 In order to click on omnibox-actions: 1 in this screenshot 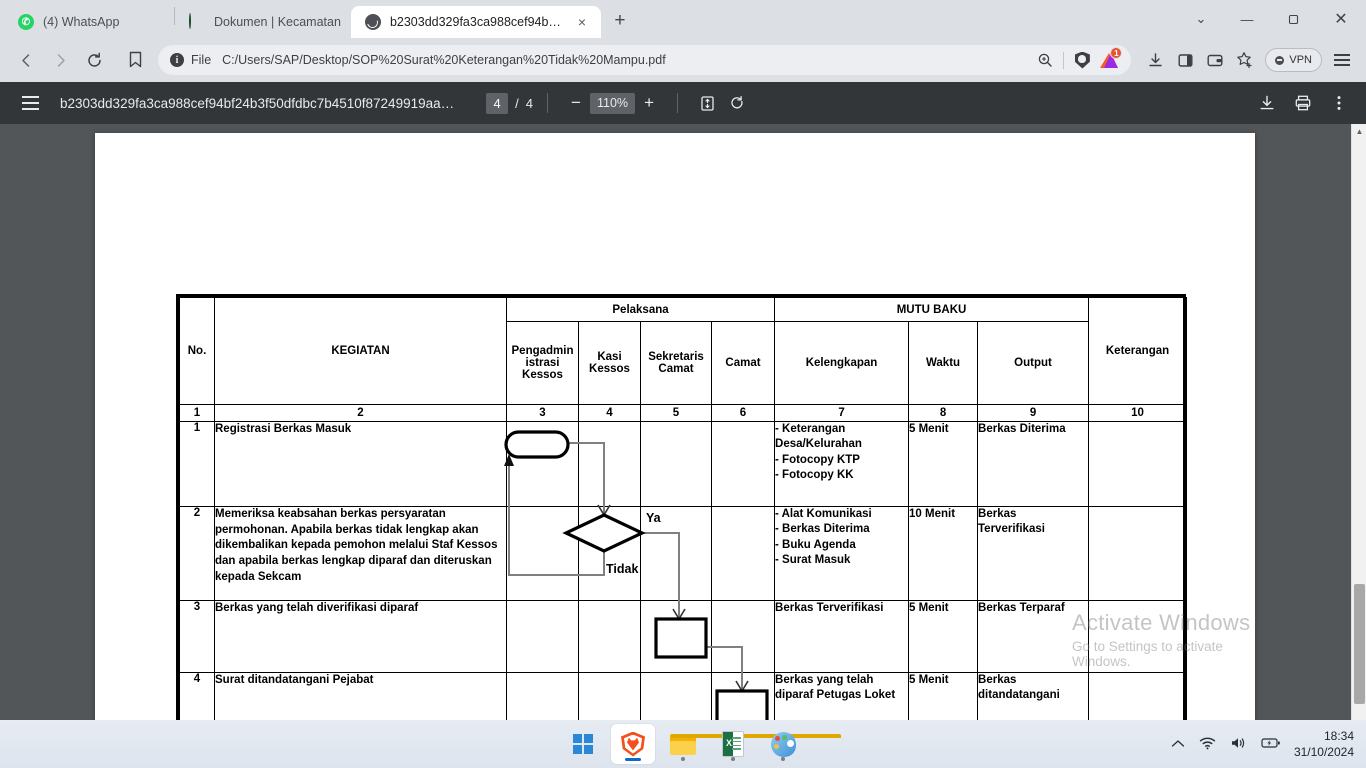, I will do `click(1077, 60)`.